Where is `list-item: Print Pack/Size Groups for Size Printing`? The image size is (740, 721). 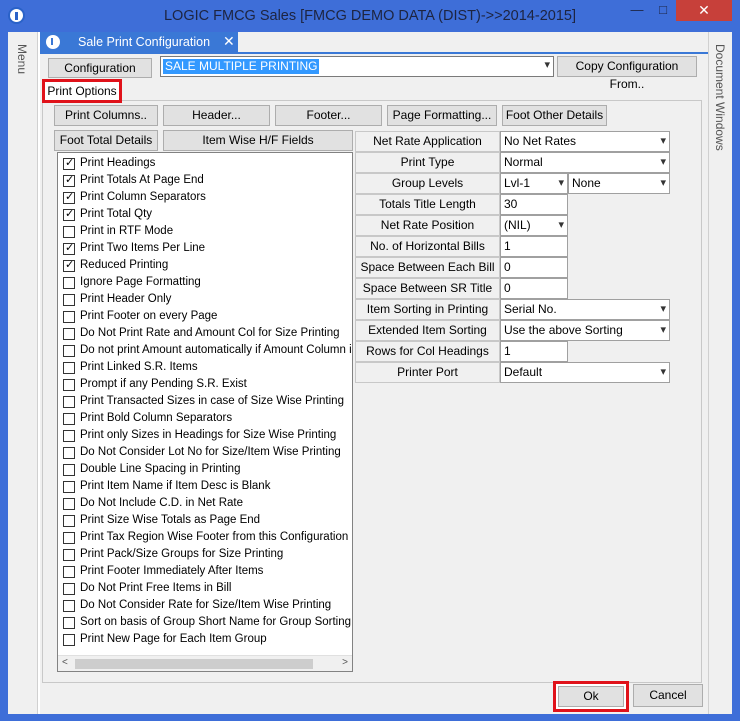 list-item: Print Pack/Size Groups for Size Printing is located at coordinates (207, 555).